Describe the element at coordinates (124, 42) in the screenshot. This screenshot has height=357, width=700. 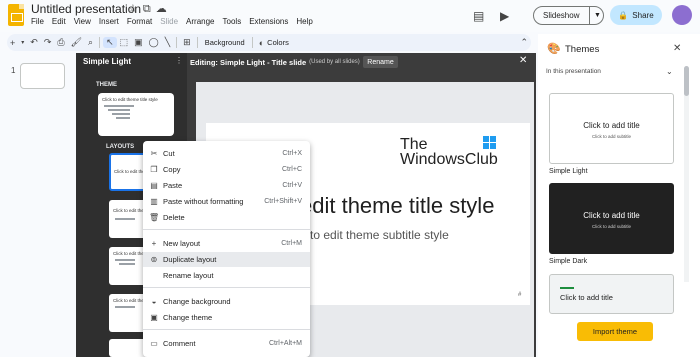
I see `text-box-icon: ⬚` at that location.